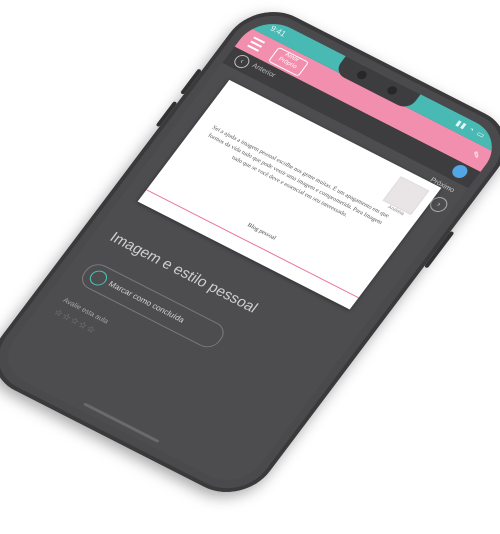  What do you see at coordinates (146, 302) in the screenshot?
I see `mark-complete-label: Marcar como concluída` at bounding box center [146, 302].